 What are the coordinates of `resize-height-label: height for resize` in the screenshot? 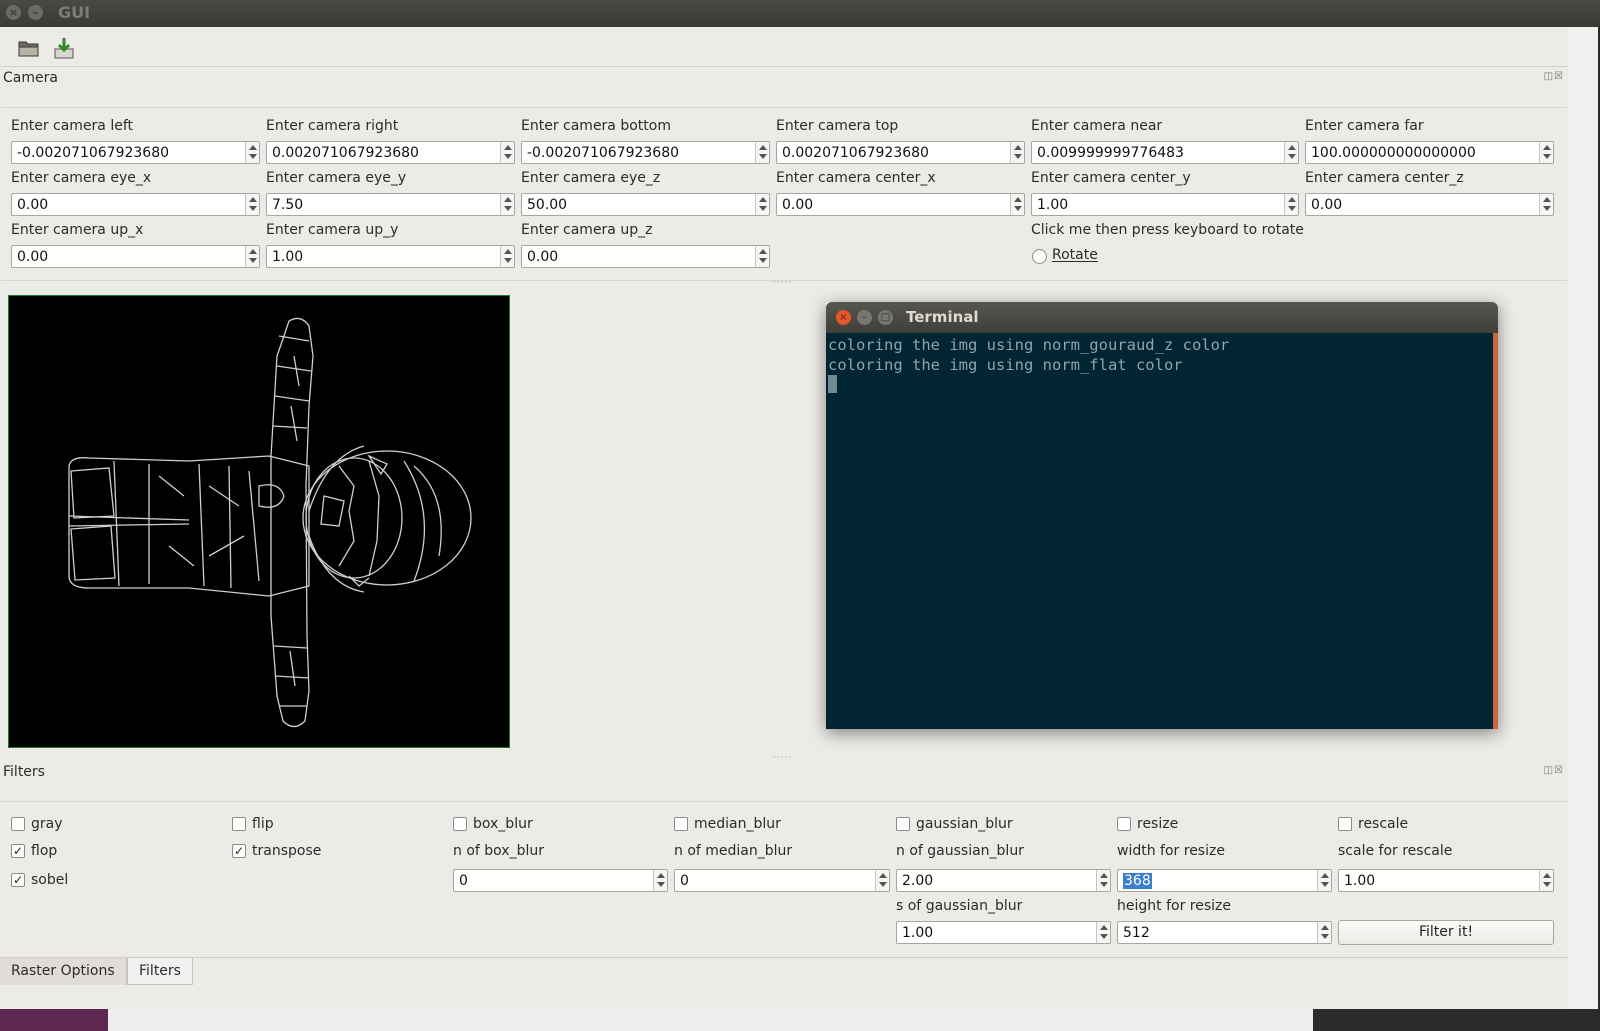 It's located at (1174, 906).